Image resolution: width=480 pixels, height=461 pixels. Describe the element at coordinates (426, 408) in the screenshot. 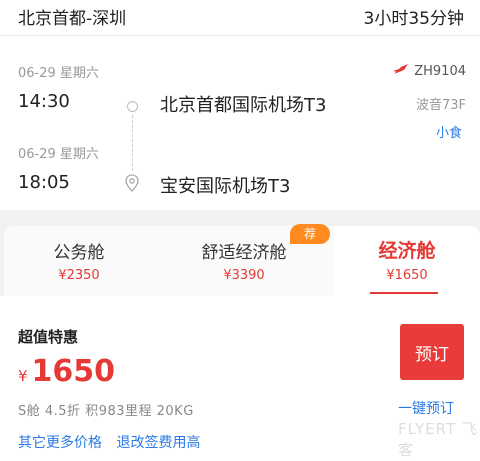

I see `quick-book-link: 一键预订` at that location.